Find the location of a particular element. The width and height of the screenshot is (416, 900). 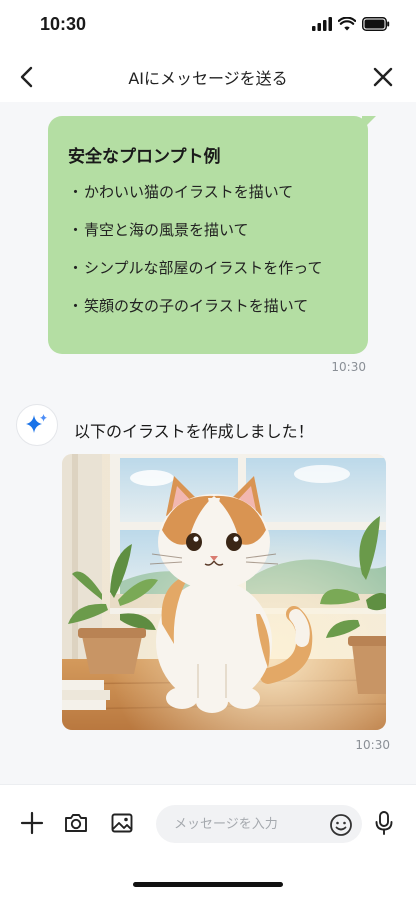

close-icon is located at coordinates (383, 77).